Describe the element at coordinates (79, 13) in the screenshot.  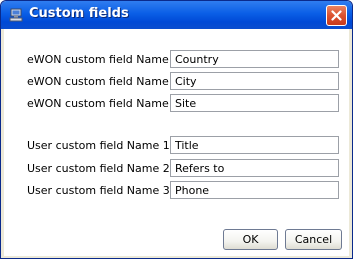
I see `dialog-title: Custom fields` at that location.